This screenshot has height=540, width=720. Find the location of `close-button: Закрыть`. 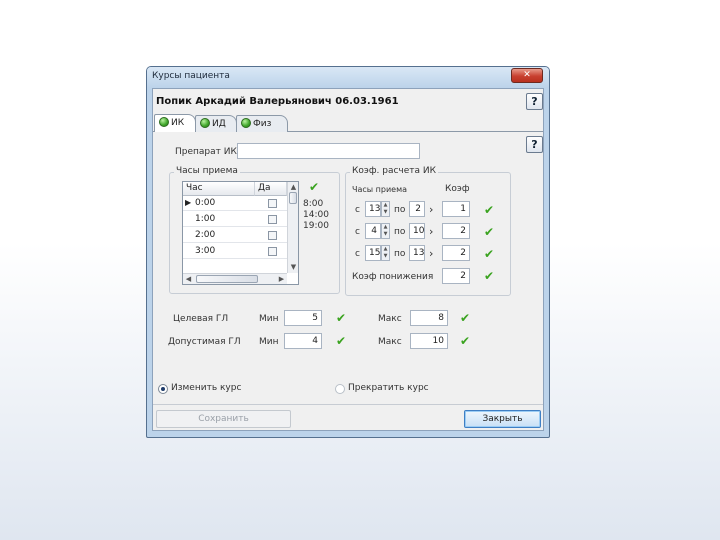

close-button: Закрыть is located at coordinates (502, 419).